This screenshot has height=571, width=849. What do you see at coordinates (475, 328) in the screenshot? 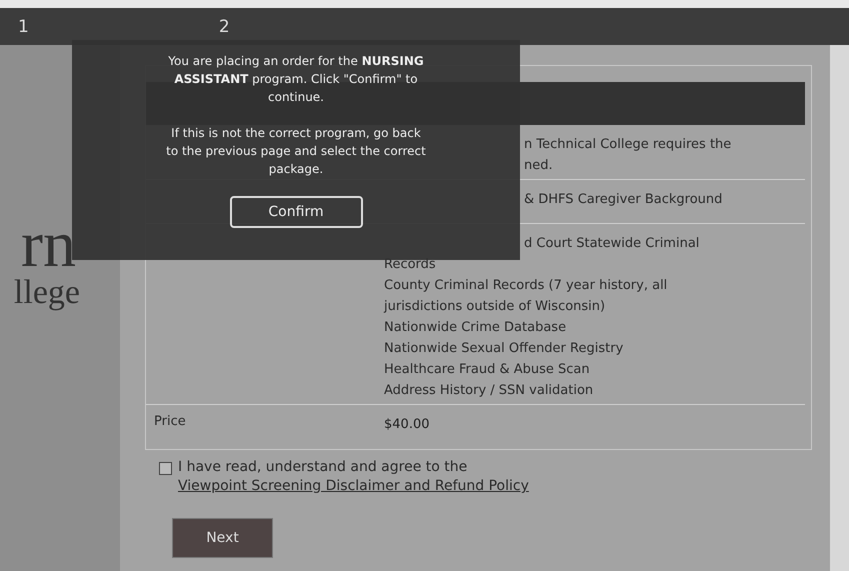
I see `package-item-text: Nationwide Crime Database` at bounding box center [475, 328].